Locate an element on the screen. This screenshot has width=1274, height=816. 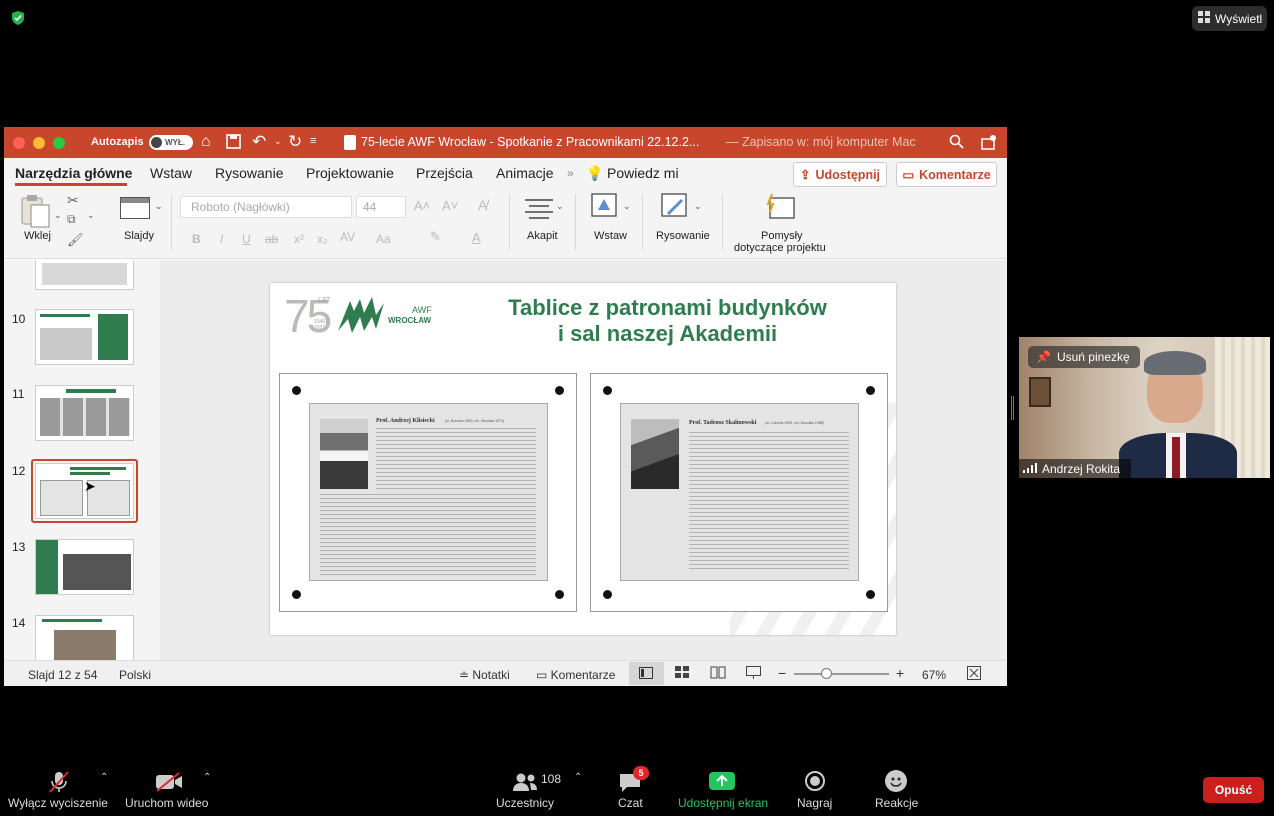
fit-to-window-icon is located at coordinates (974, 674).